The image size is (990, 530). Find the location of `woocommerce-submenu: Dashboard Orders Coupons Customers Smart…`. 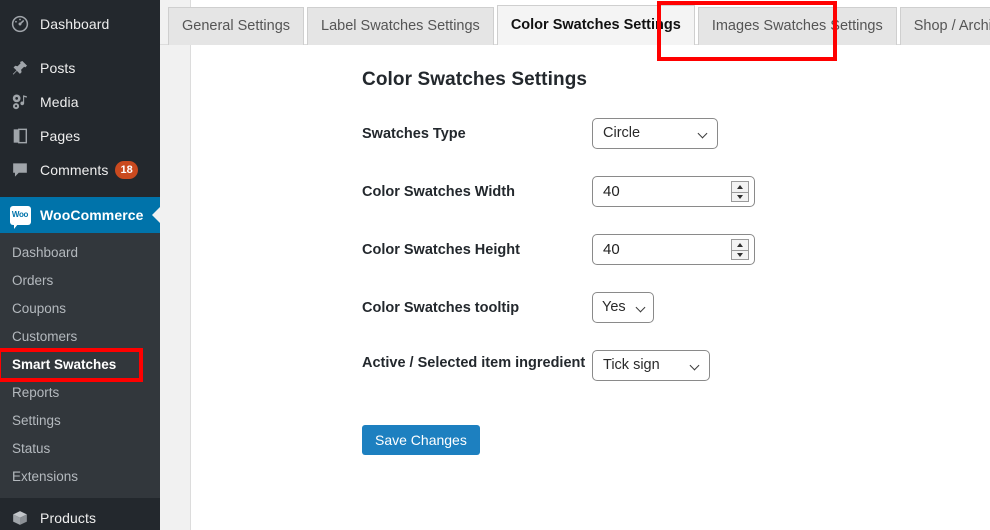

woocommerce-submenu: Dashboard Orders Coupons Customers Smart… is located at coordinates (80, 365).